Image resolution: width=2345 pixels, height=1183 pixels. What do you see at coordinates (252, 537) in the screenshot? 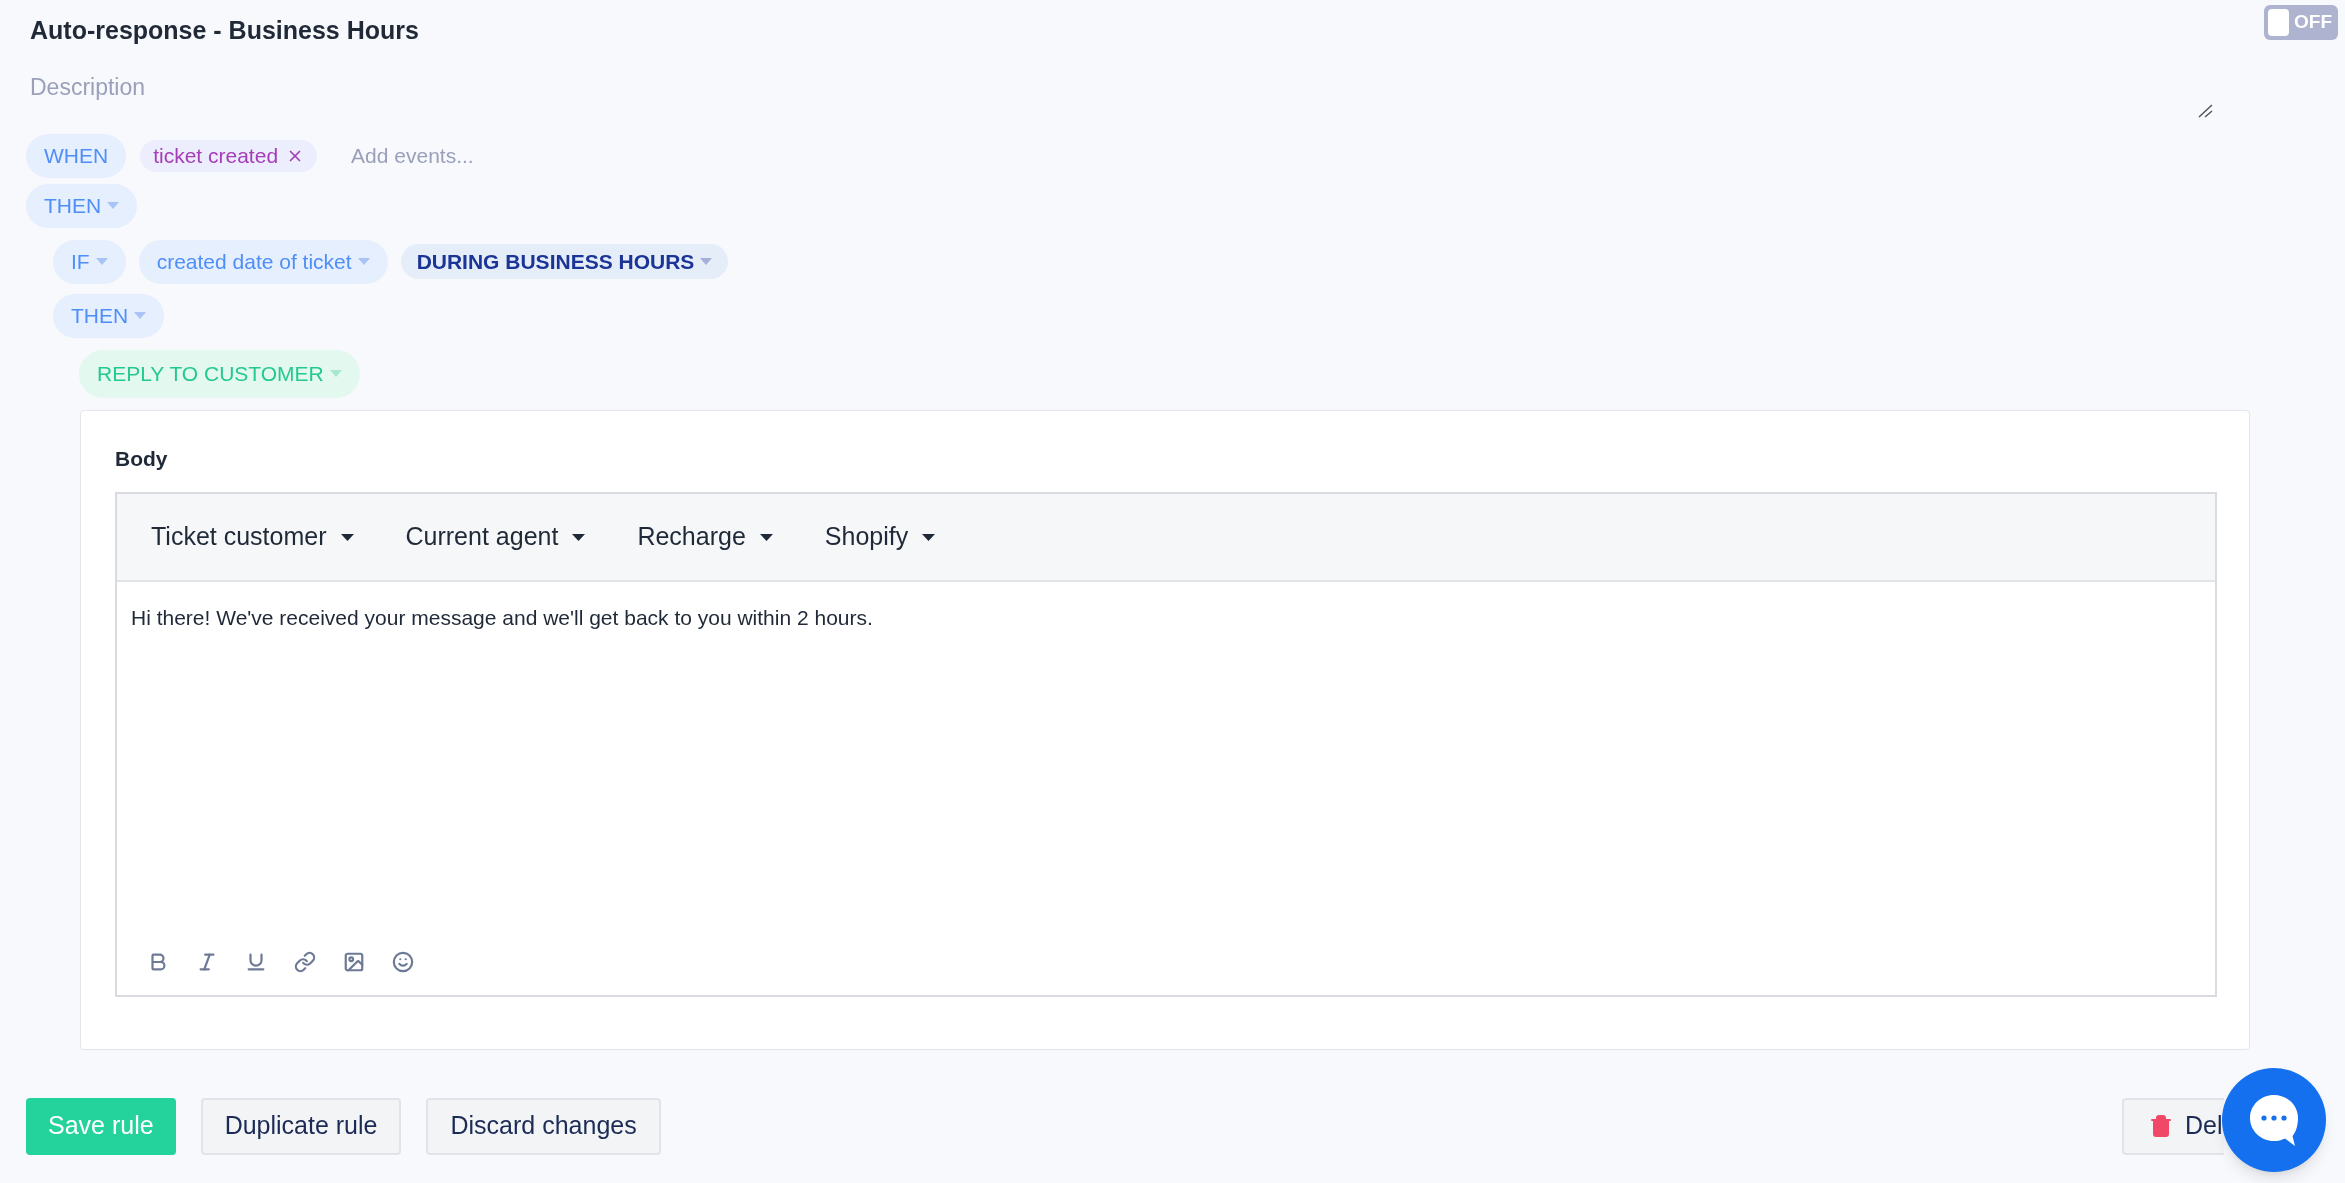
I see `variable-menu: Ticket customer` at bounding box center [252, 537].